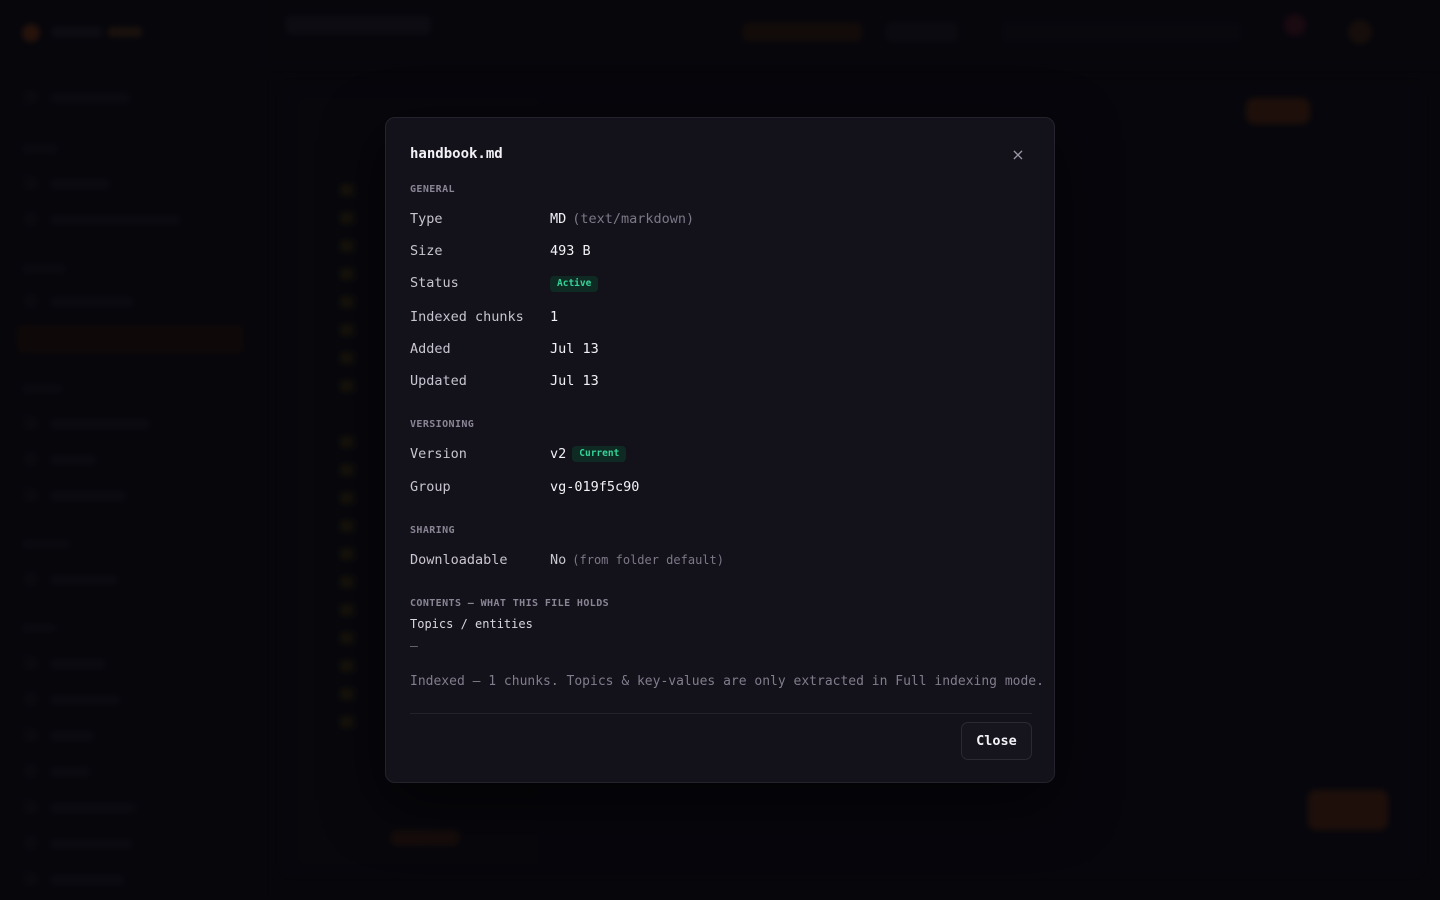  What do you see at coordinates (432, 189) in the screenshot?
I see `section-general: GENERAL` at bounding box center [432, 189].